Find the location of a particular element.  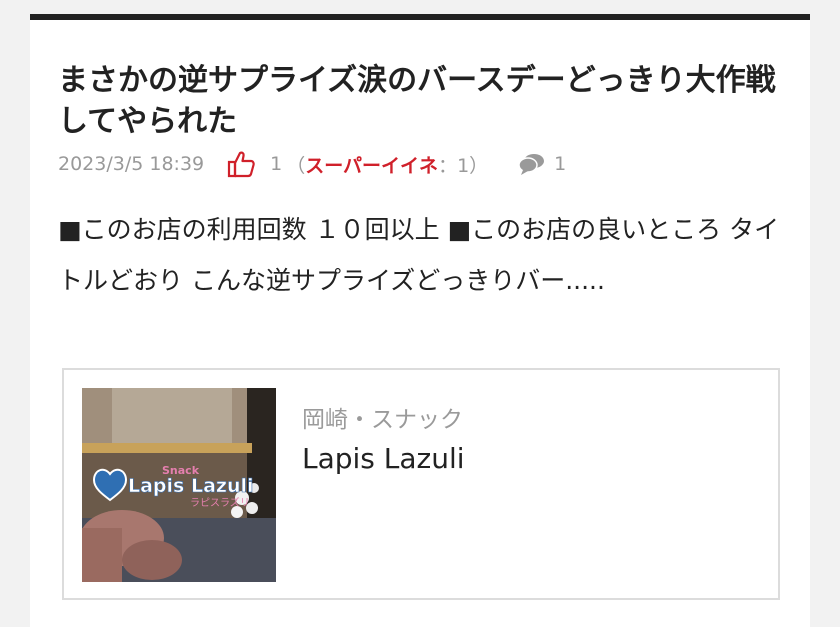

super-like-count: ：1） is located at coordinates (463, 165).